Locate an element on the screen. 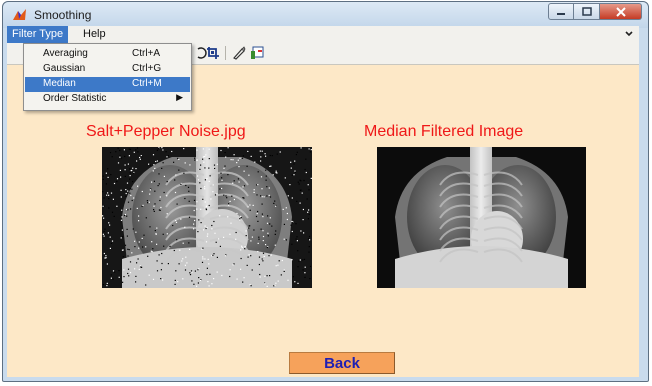  toolbar-separator is located at coordinates (225, 53).